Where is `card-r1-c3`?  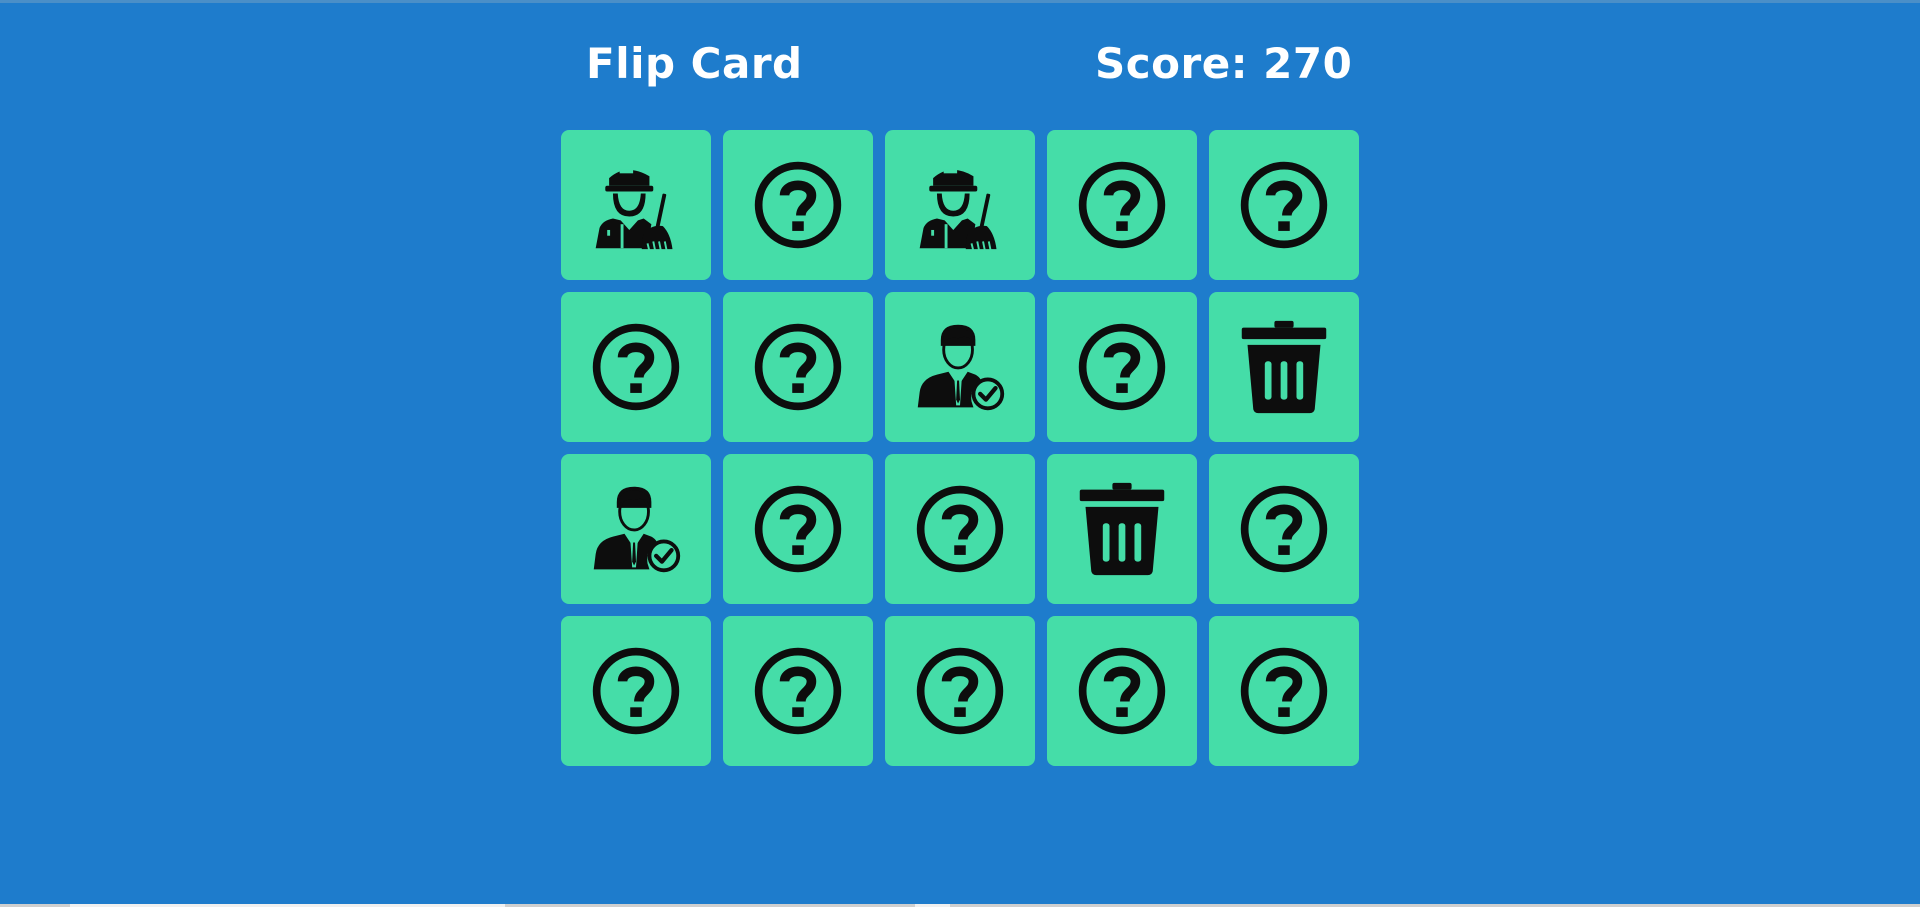 card-r1-c3 is located at coordinates (960, 205).